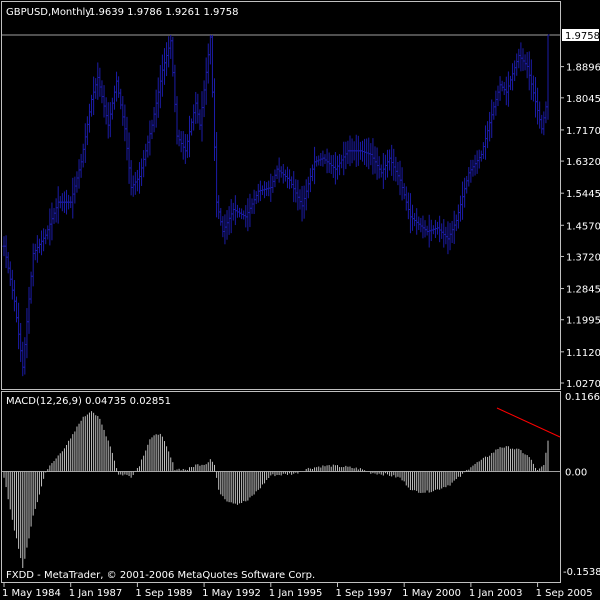  Describe the element at coordinates (31, 593) in the screenshot. I see `time-axis-label: 1 May 1984` at that location.